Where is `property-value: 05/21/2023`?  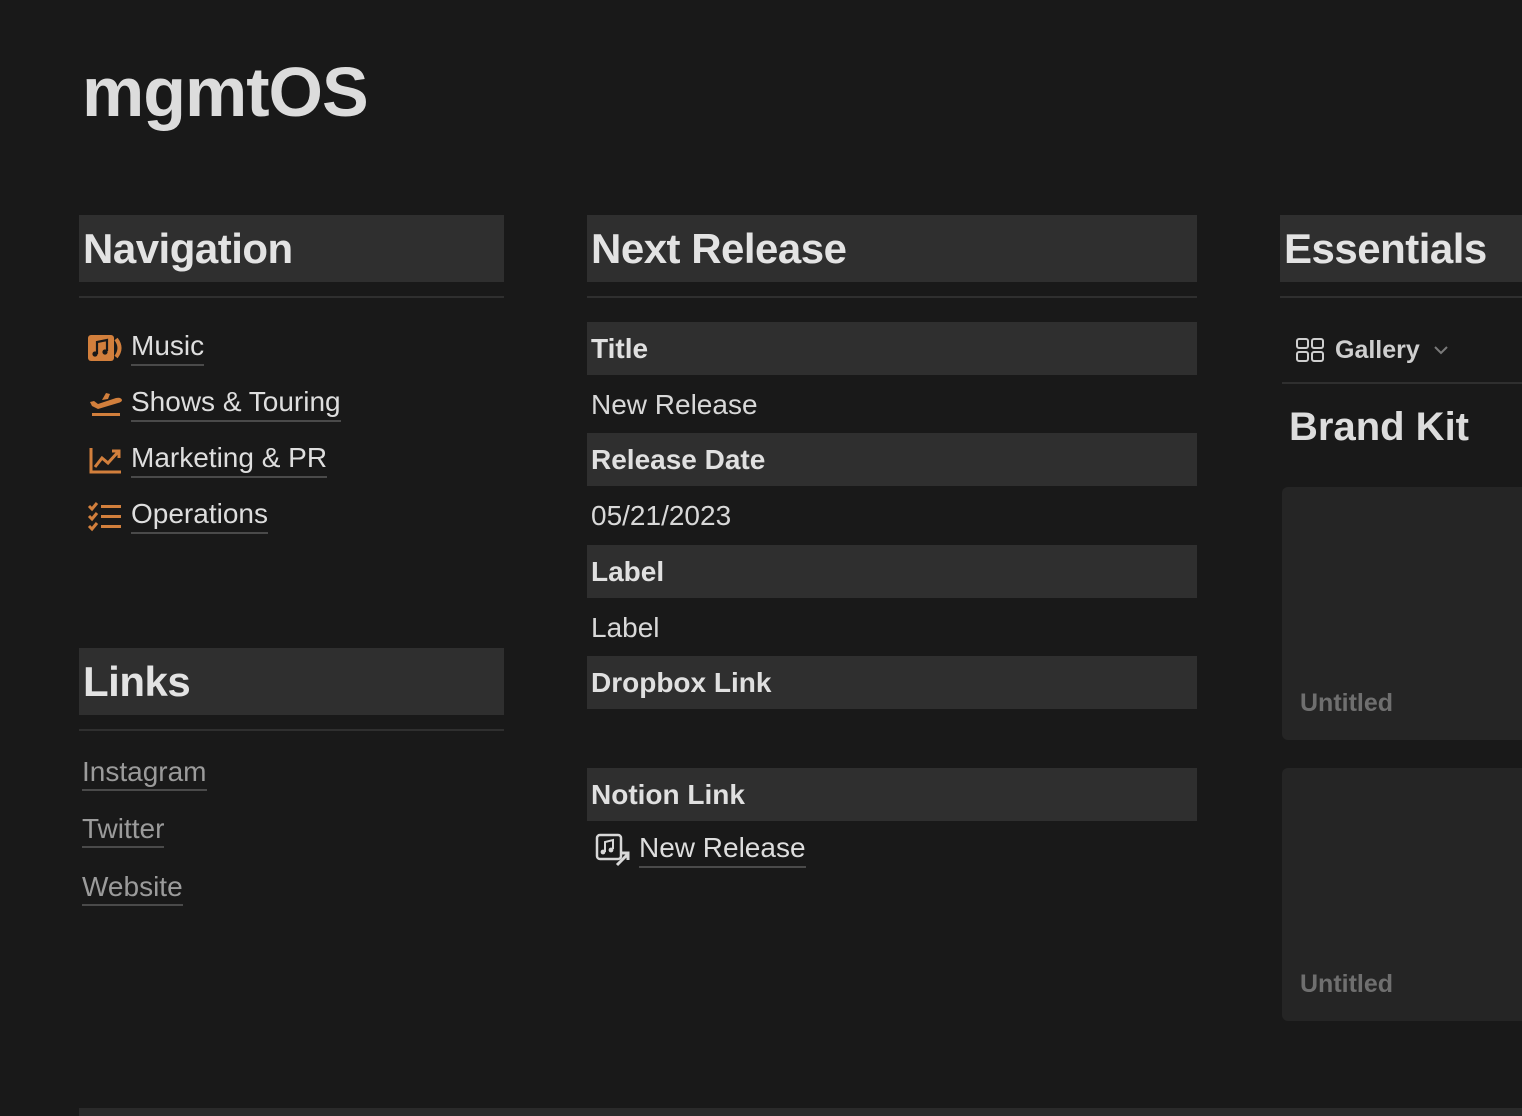
property-value: 05/21/2023 is located at coordinates (661, 515).